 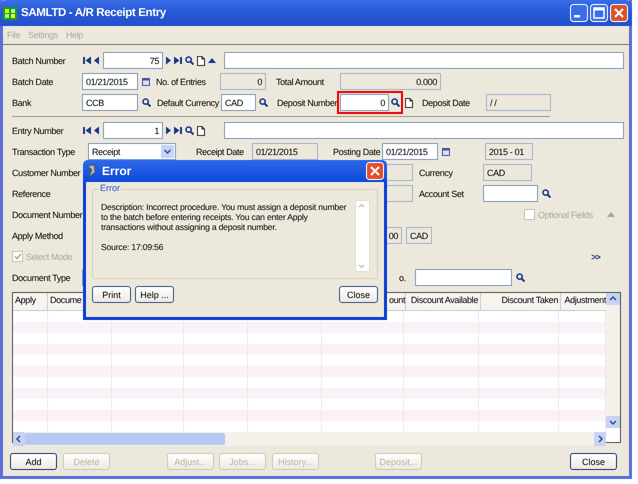 What do you see at coordinates (19, 439) in the screenshot?
I see `scroll-left-icon` at bounding box center [19, 439].